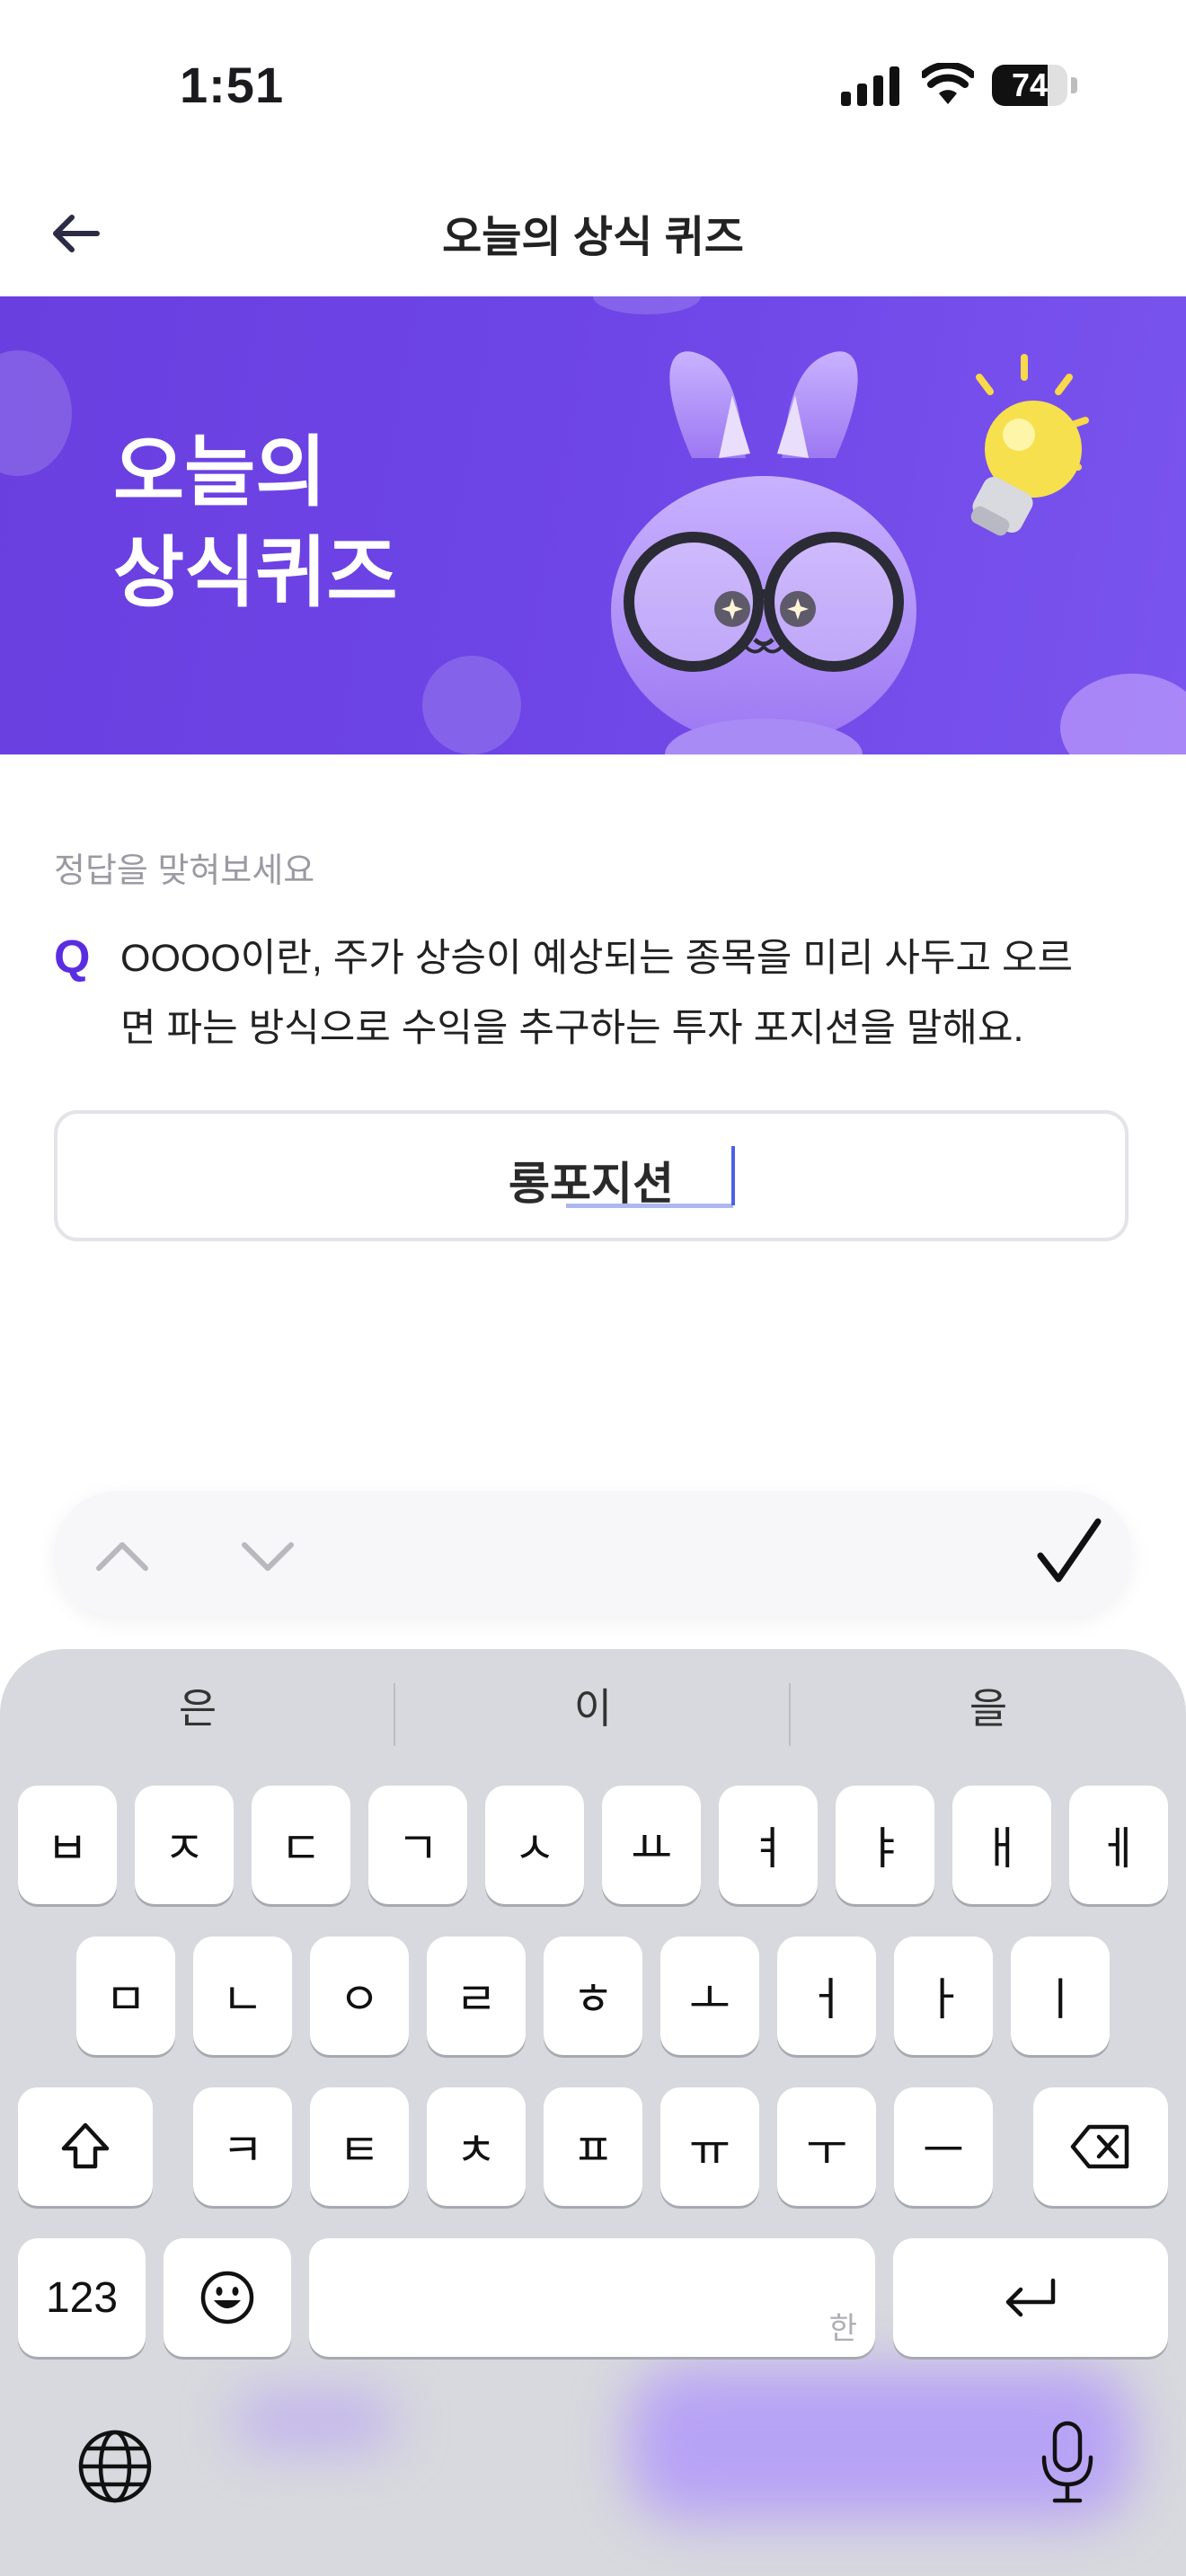 This screenshot has height=2576, width=1186. What do you see at coordinates (1001, 1845) in the screenshot?
I see `key: ㅐ` at bounding box center [1001, 1845].